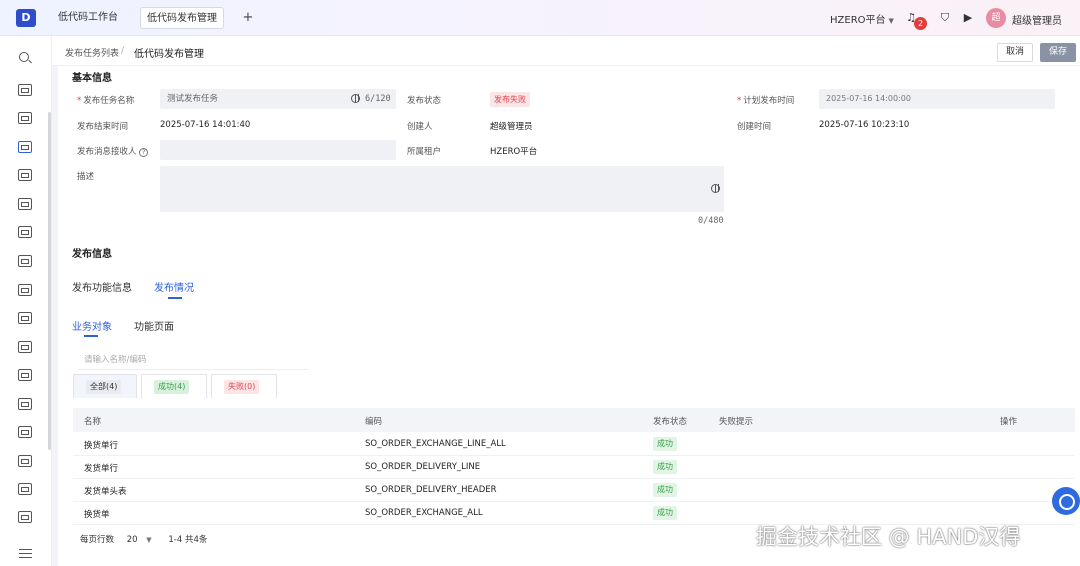  I want to click on task-name-input: 测试发布任务, so click(278, 99).